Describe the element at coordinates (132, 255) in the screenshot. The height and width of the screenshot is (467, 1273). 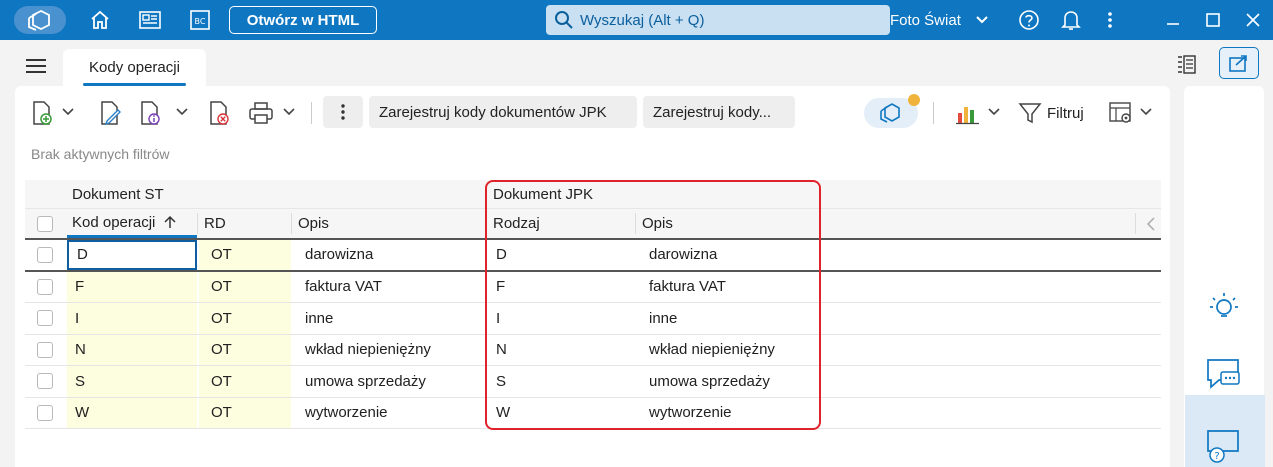
I see `cell-kod-operacji: D` at that location.